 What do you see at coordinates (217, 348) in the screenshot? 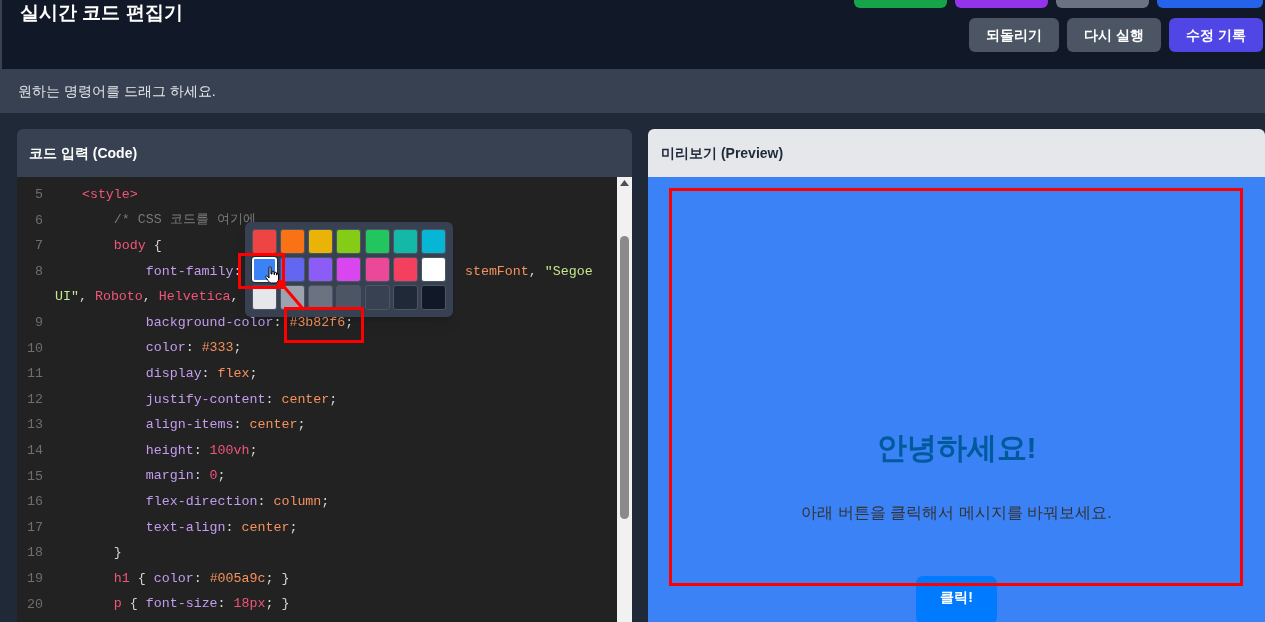
I see `code-token: #333` at bounding box center [217, 348].